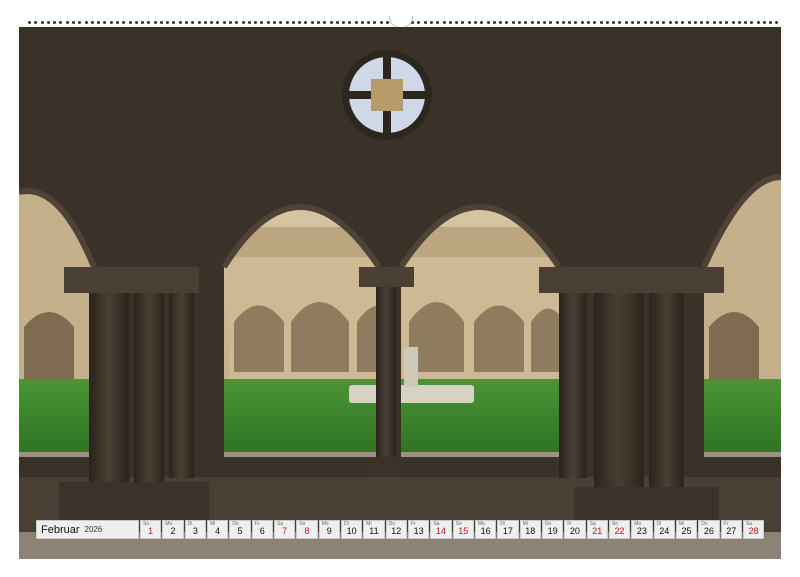 Image resolution: width=800 pixels, height=577 pixels. I want to click on day-cell: Mo 23, so click(642, 529).